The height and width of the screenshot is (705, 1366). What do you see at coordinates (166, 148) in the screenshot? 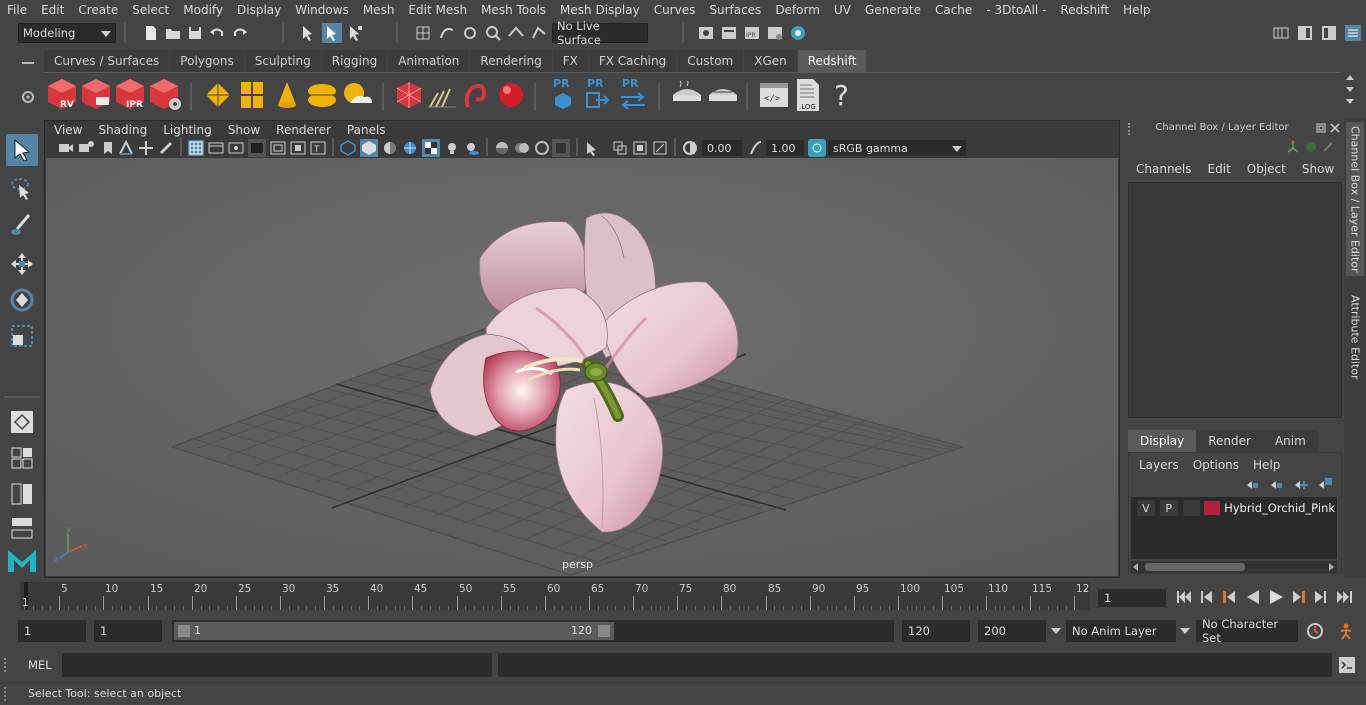
I see `grease-pencil-icon` at bounding box center [166, 148].